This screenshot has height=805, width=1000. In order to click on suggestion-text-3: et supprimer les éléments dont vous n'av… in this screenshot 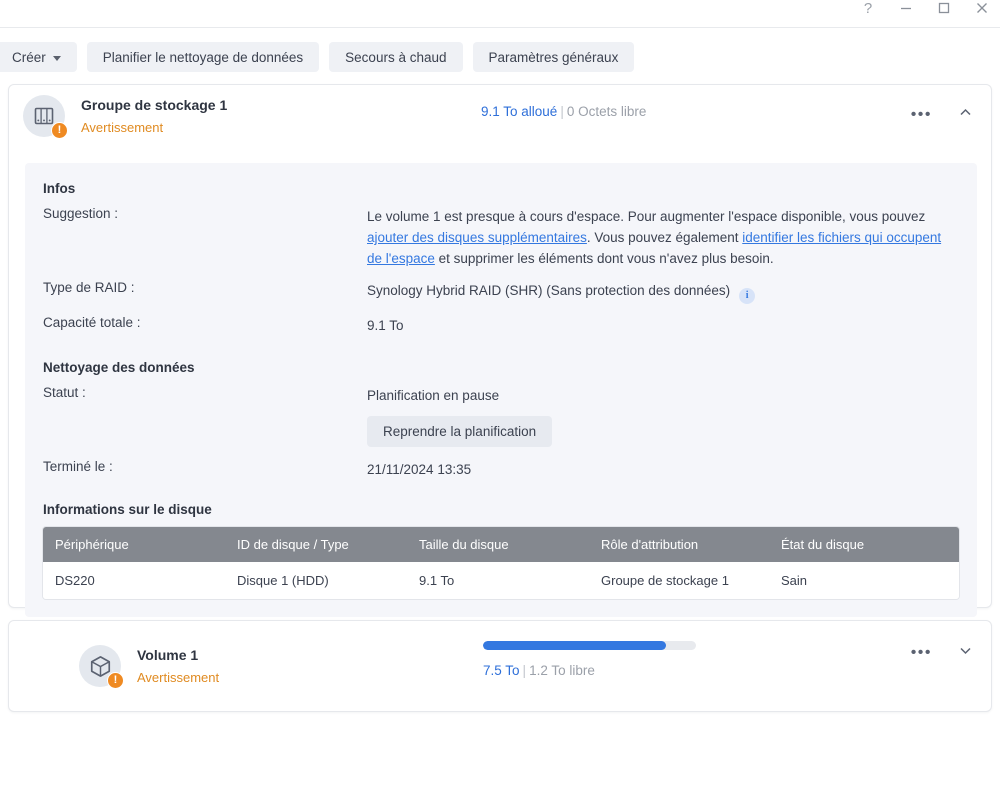, I will do `click(604, 259)`.